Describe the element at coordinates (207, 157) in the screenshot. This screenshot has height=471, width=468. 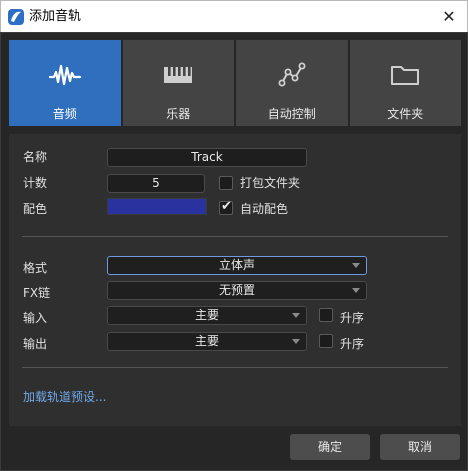
I see `name-field: Track` at that location.